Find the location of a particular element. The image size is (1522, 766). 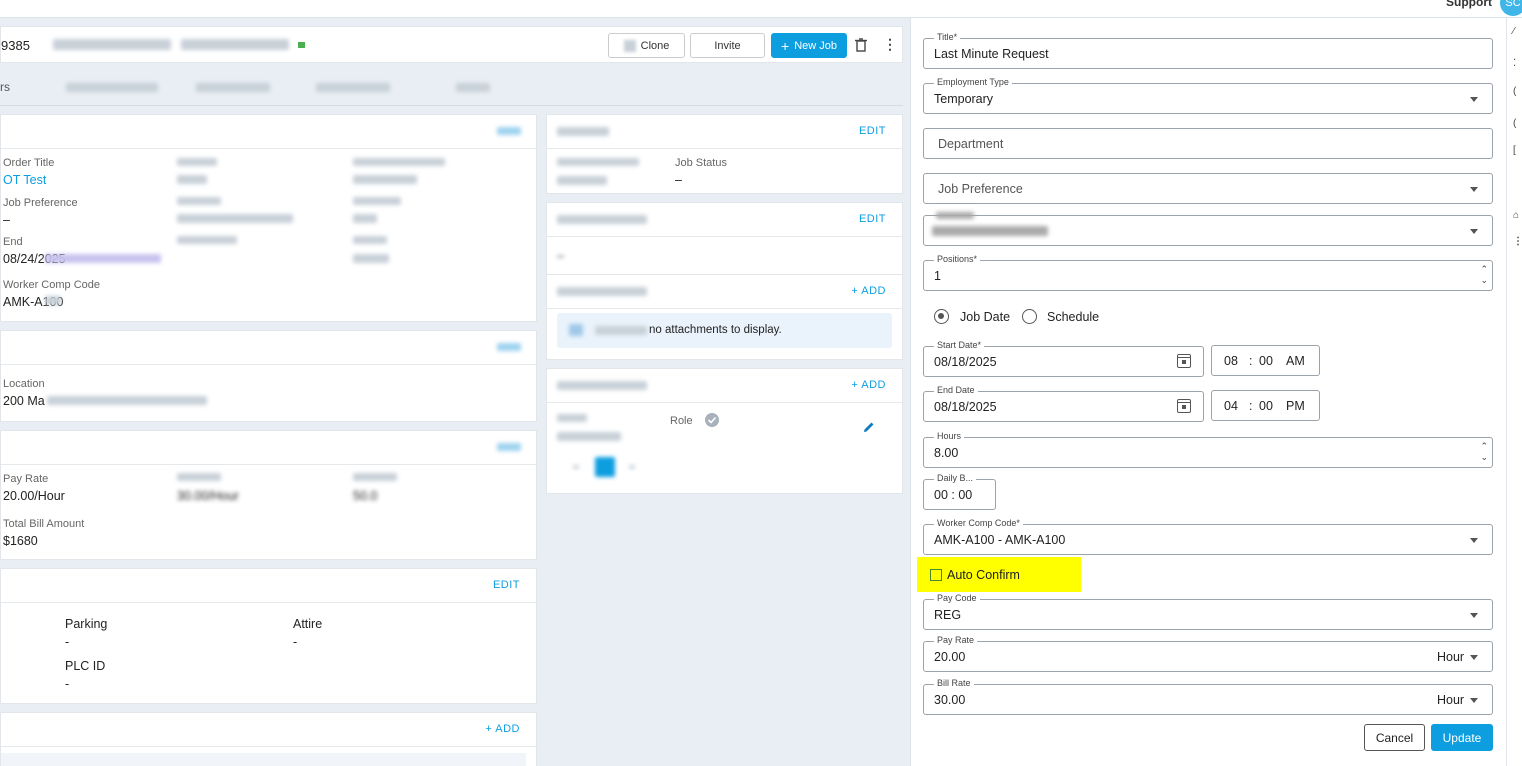

daily-break-field: Daily B... 00 : 00 is located at coordinates (959, 491).